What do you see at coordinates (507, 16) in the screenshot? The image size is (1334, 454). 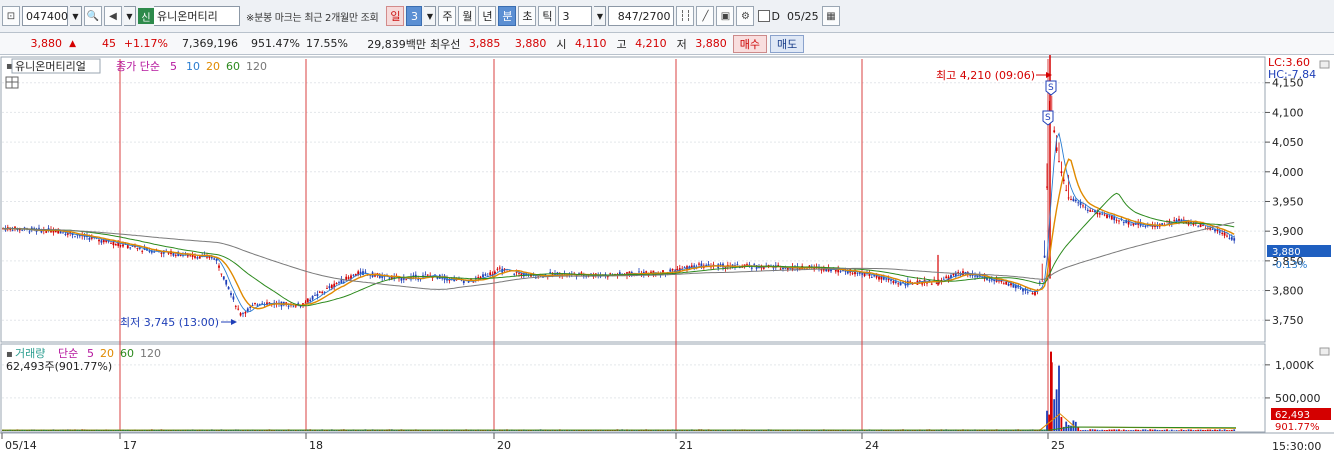 I see `period-minute-button: 분` at bounding box center [507, 16].